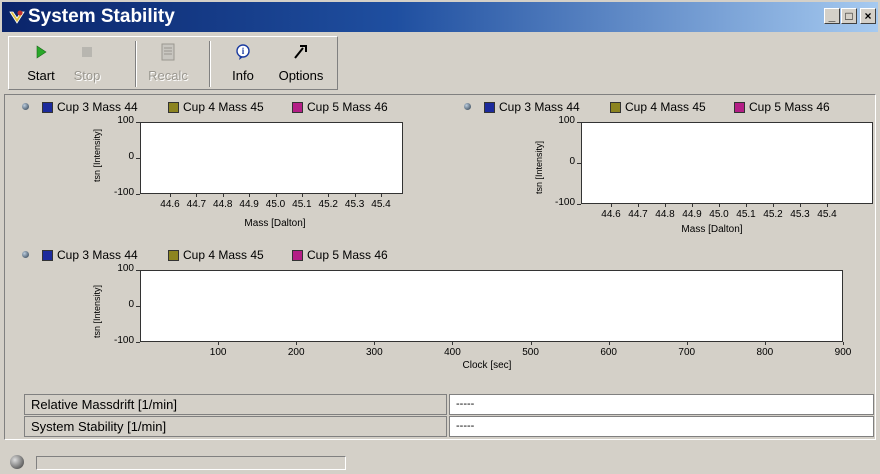  What do you see at coordinates (123, 340) in the screenshot?
I see `y-tick-label: -100` at bounding box center [123, 340].